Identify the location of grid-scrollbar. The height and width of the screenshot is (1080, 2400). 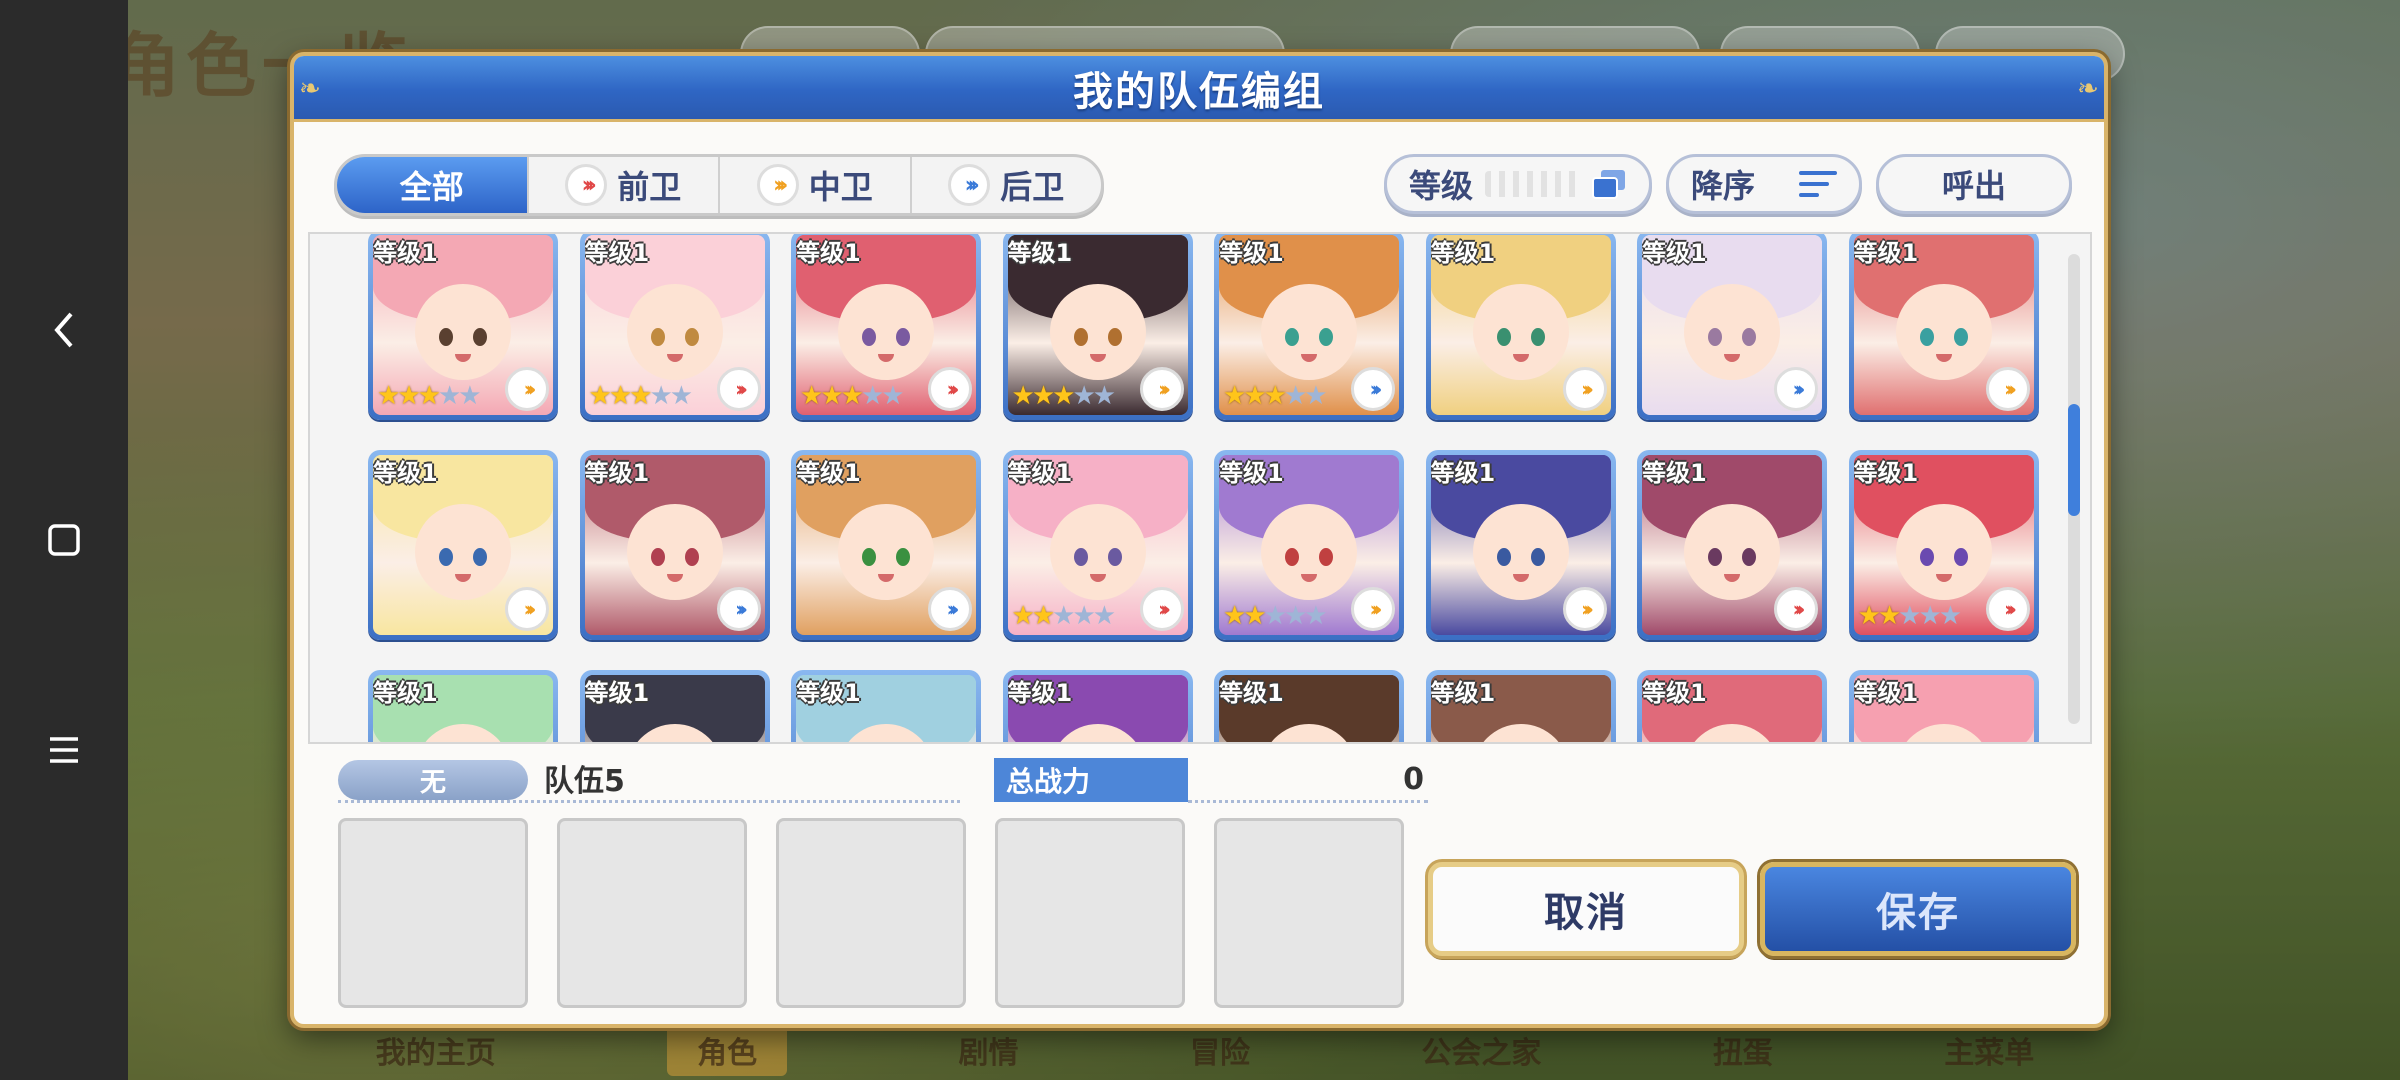
(2074, 489).